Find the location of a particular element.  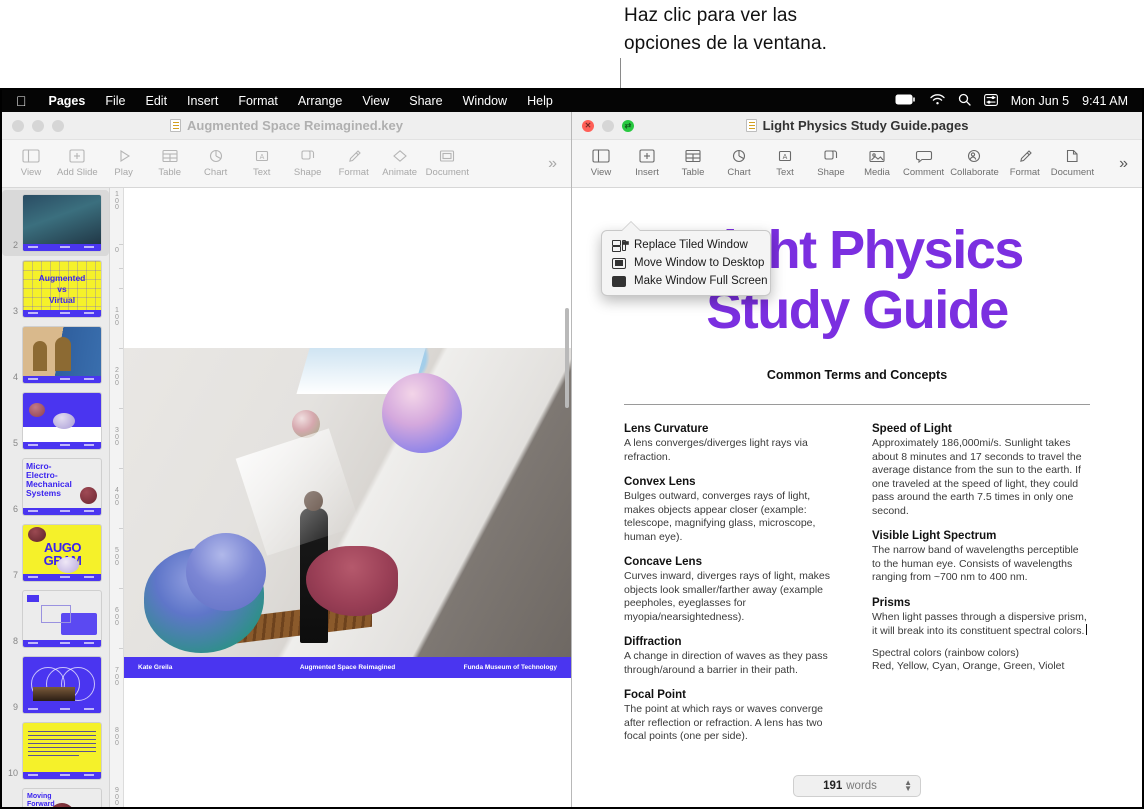

keynote-title-bar: Augmented Space Reimagined.key is located at coordinates (286, 126).